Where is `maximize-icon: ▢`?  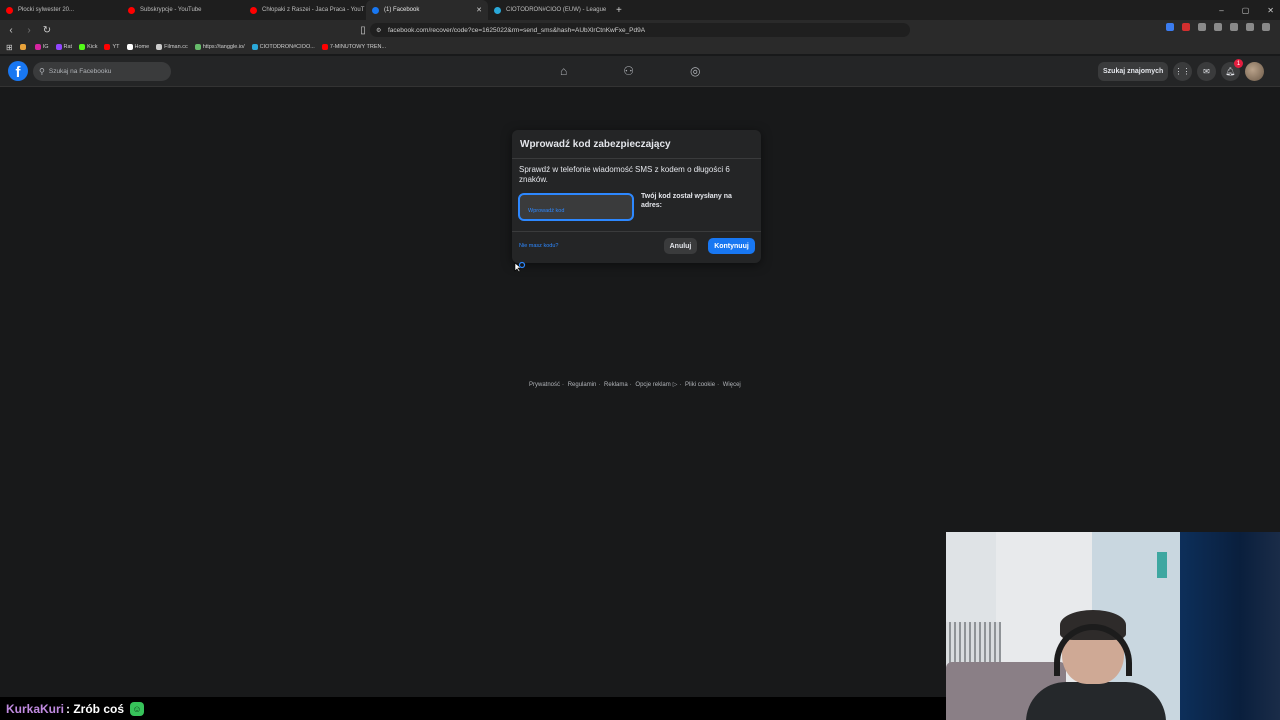 maximize-icon: ▢ is located at coordinates (1246, 10).